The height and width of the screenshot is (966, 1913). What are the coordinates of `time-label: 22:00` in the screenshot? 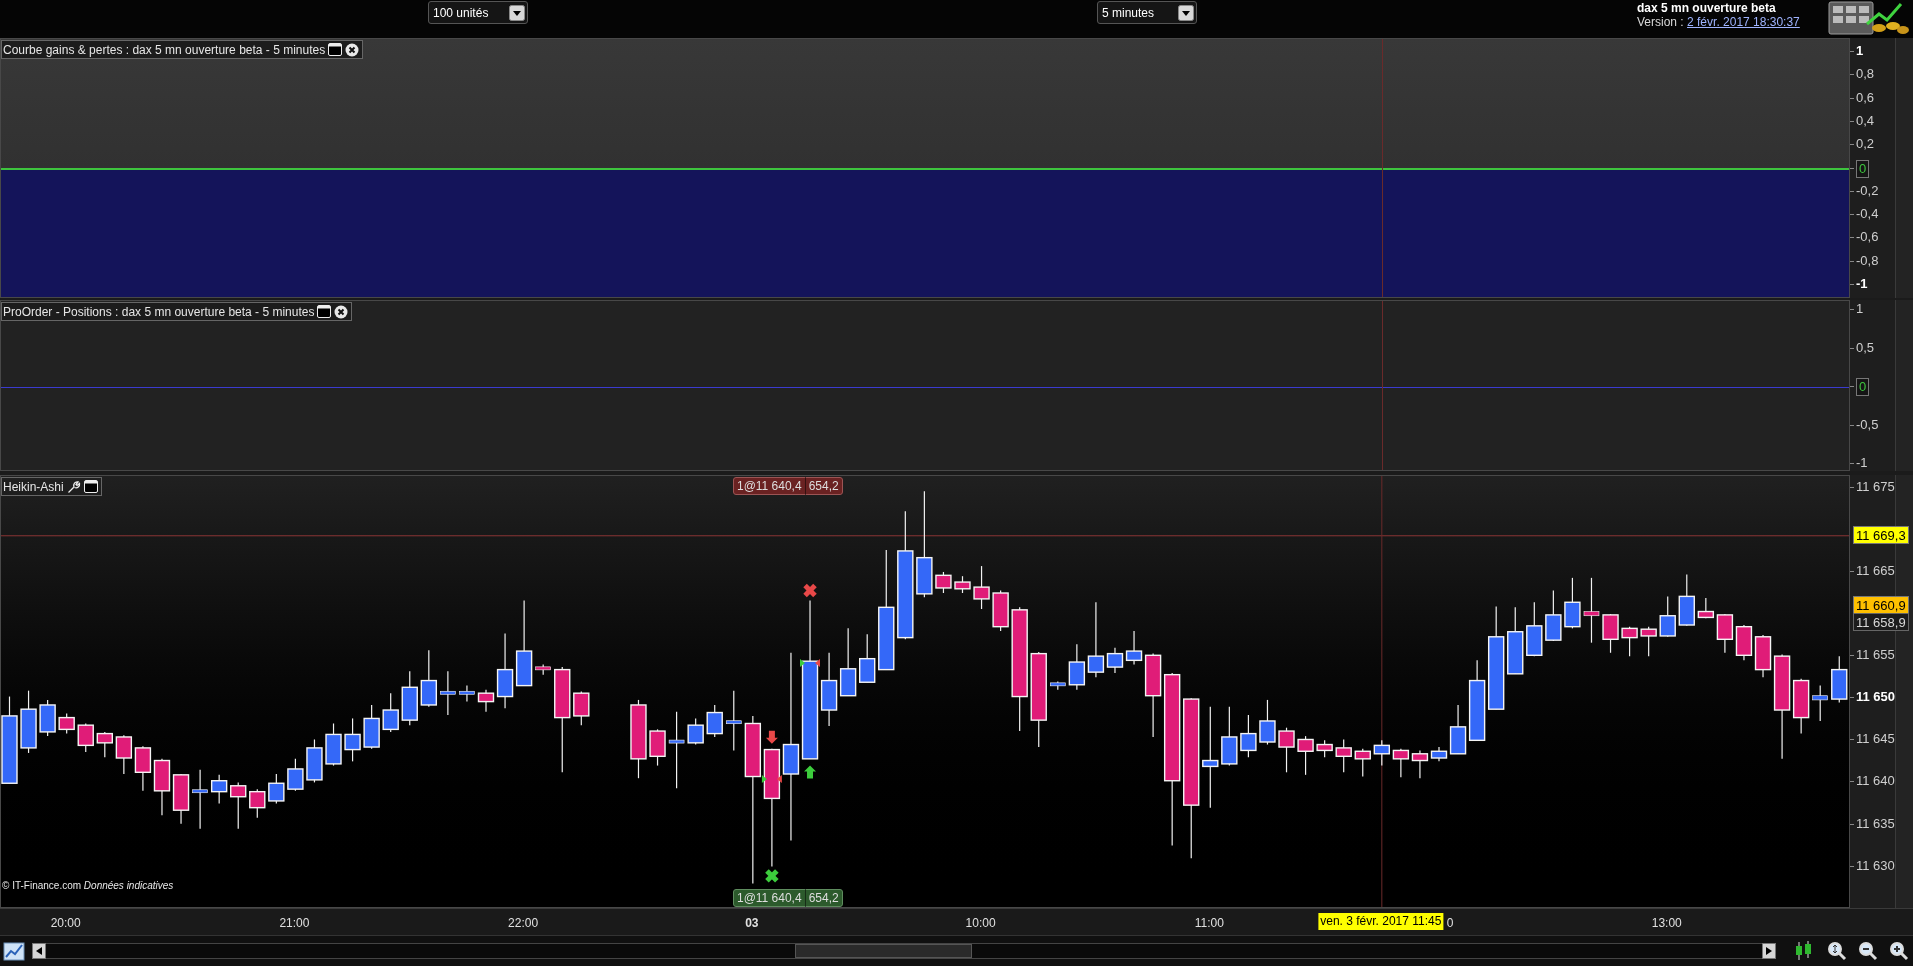 It's located at (523, 923).